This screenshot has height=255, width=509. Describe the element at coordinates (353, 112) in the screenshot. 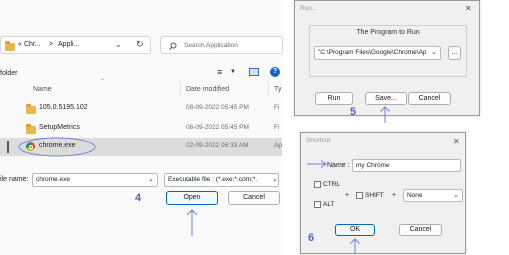

I see `step-number: 5` at that location.